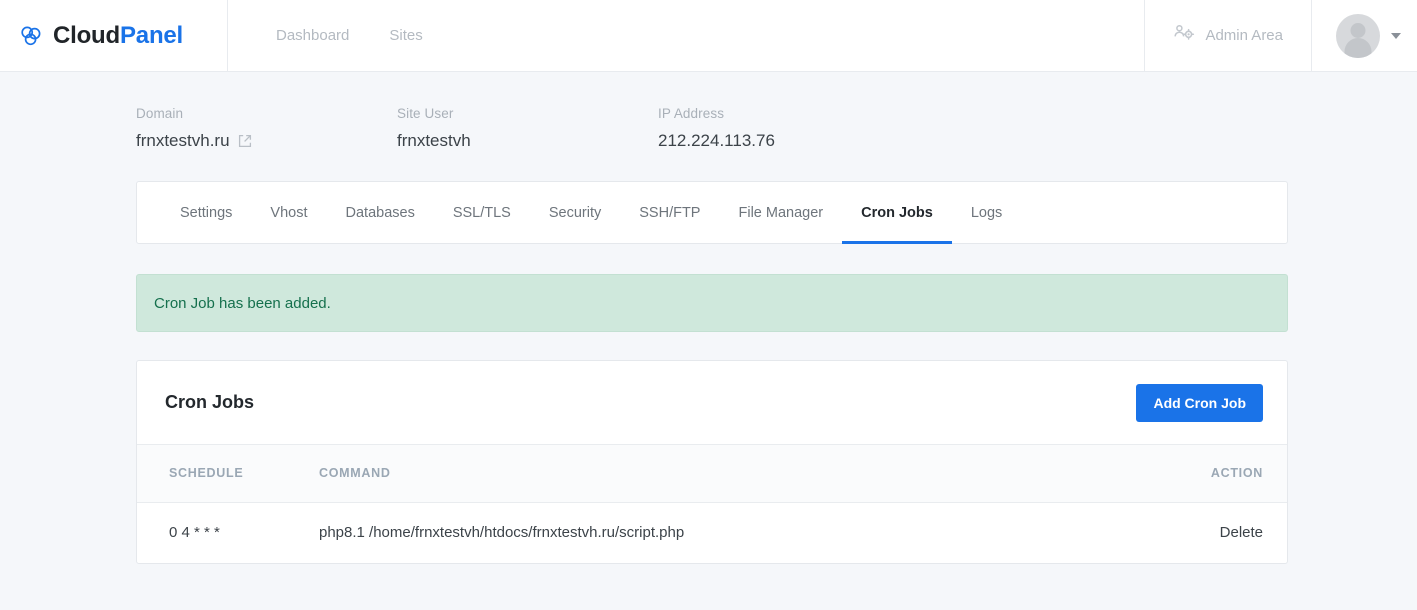 The image size is (1417, 610). I want to click on cloud-logo-icon, so click(31, 36).